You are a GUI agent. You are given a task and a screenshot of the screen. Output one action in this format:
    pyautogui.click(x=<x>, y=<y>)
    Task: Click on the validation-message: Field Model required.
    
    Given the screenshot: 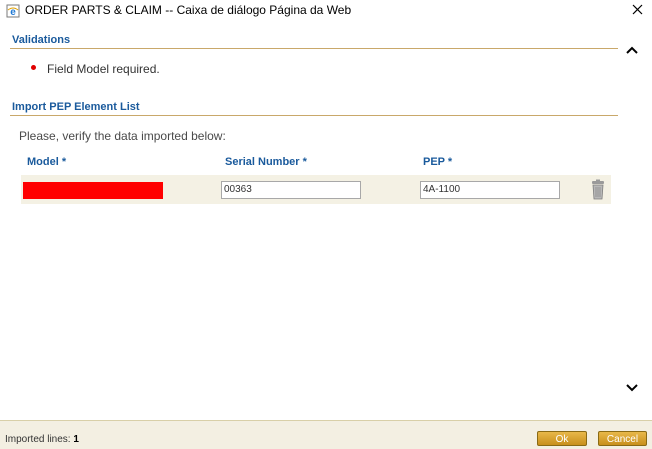 What is the action you would take?
    pyautogui.click(x=103, y=69)
    